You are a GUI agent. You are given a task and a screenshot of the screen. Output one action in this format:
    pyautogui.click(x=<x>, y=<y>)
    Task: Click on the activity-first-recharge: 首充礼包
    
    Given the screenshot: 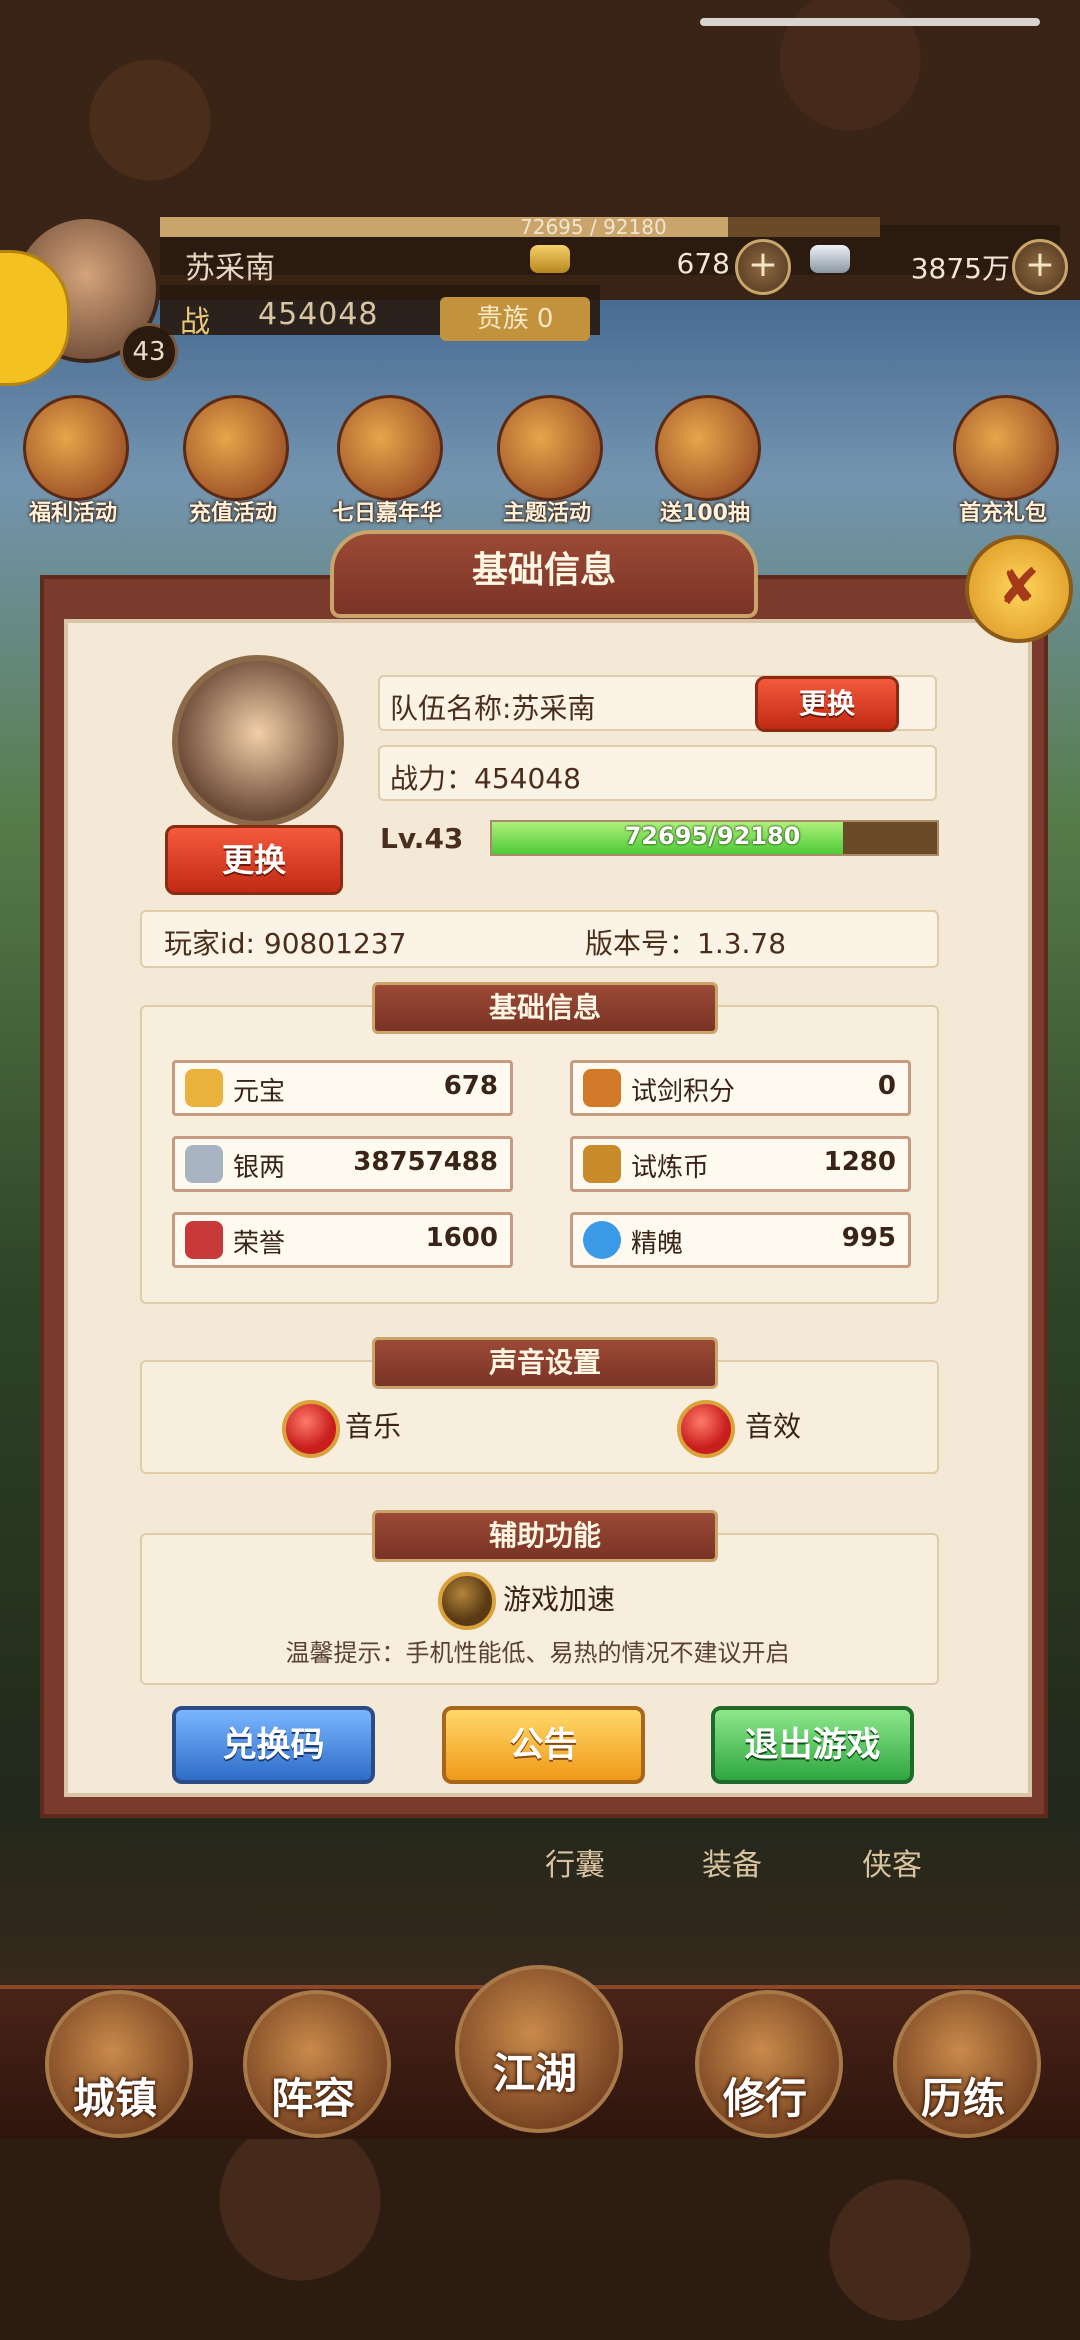 What is the action you would take?
    pyautogui.click(x=1003, y=465)
    